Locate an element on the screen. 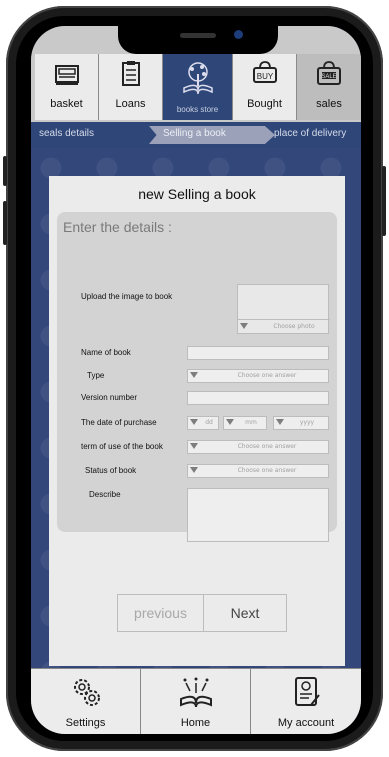  nav-home: Home is located at coordinates (196, 701).